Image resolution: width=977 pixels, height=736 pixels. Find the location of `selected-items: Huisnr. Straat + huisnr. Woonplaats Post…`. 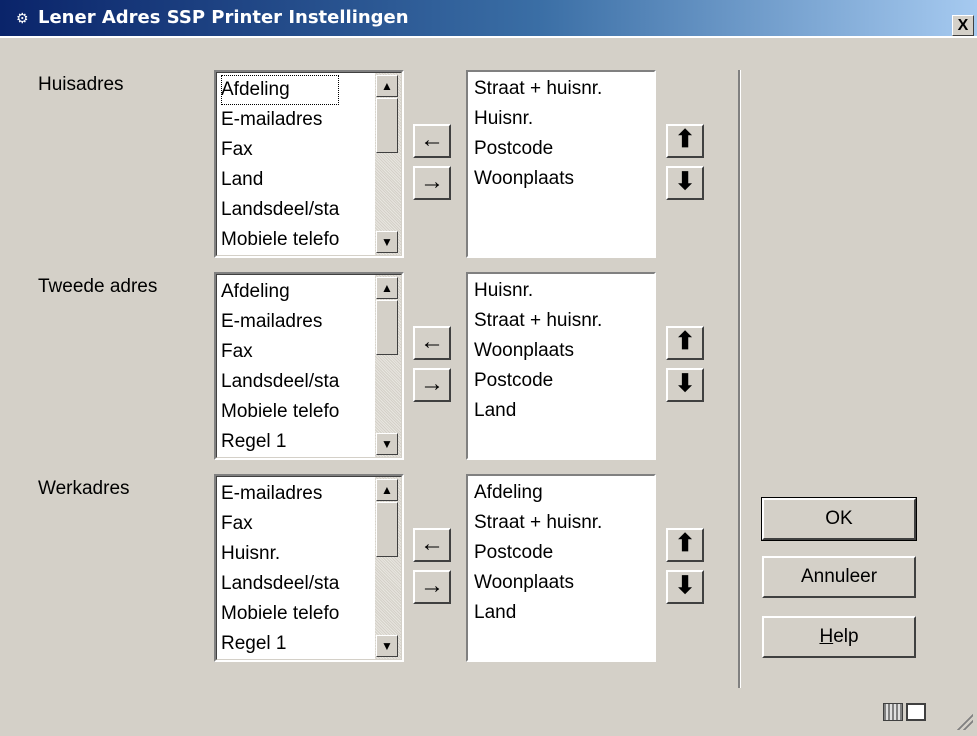

selected-items: Huisnr. Straat + huisnr. Woonplaats Post… is located at coordinates (538, 351).